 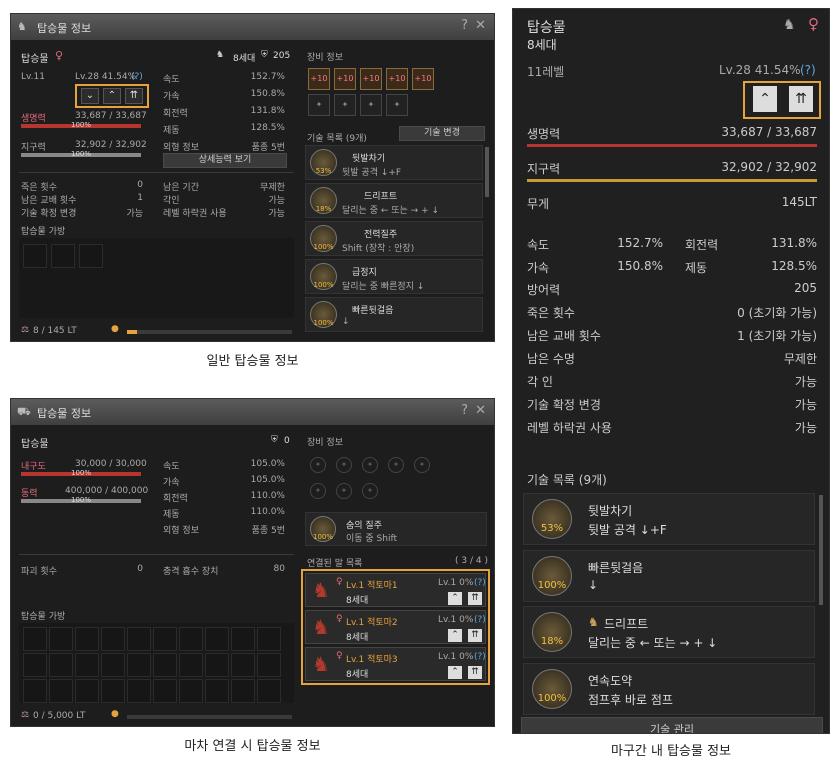 I want to click on horse-gen: 8세대, so click(x=357, y=638).